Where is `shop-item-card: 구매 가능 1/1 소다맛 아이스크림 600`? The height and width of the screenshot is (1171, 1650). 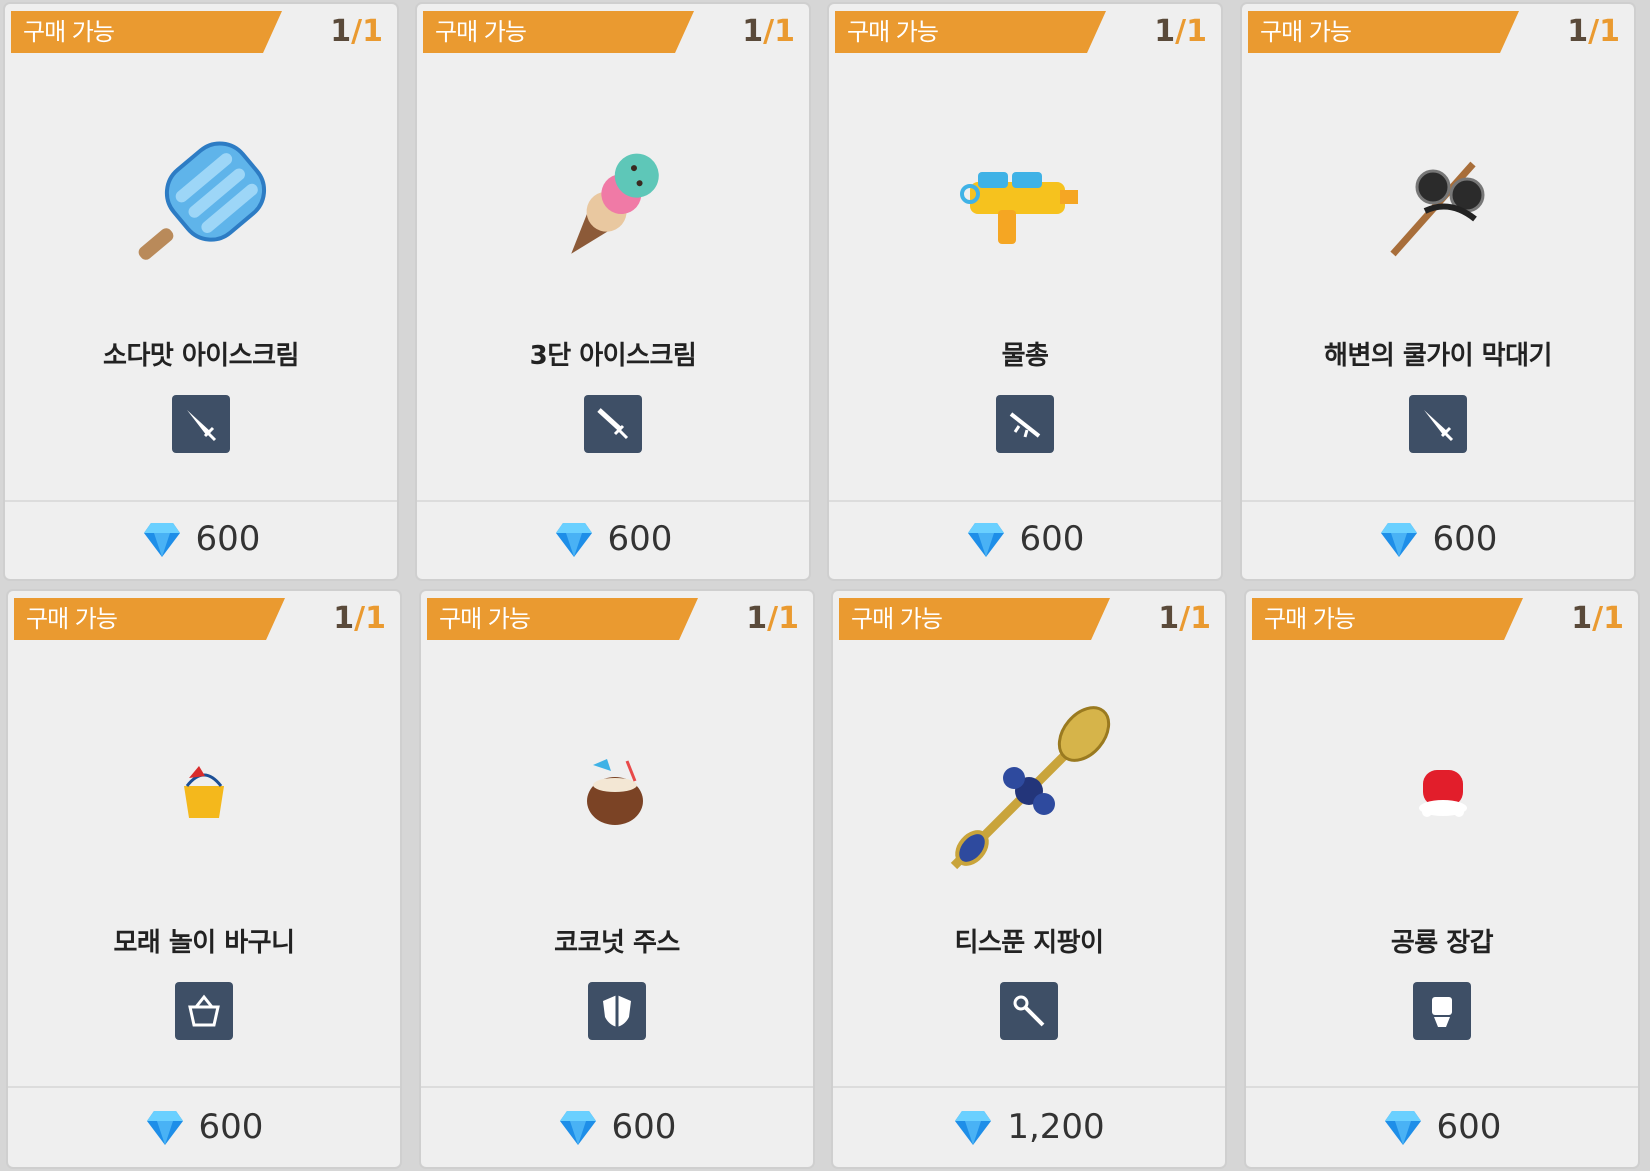
shop-item-card: 구매 가능 1/1 소다맛 아이스크림 600 is located at coordinates (201, 291).